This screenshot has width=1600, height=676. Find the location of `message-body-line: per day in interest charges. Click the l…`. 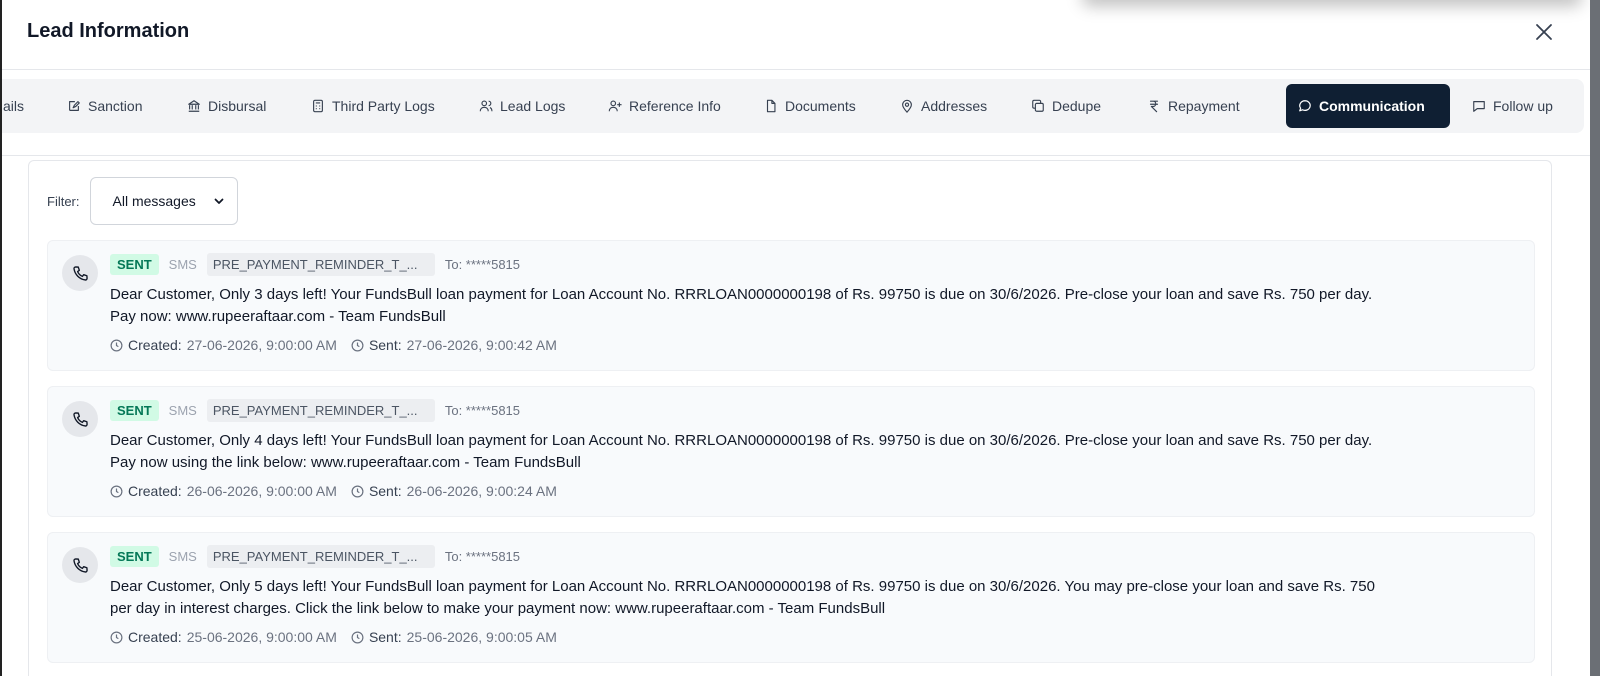

message-body-line: per day in interest charges. Click the l… is located at coordinates (498, 608).